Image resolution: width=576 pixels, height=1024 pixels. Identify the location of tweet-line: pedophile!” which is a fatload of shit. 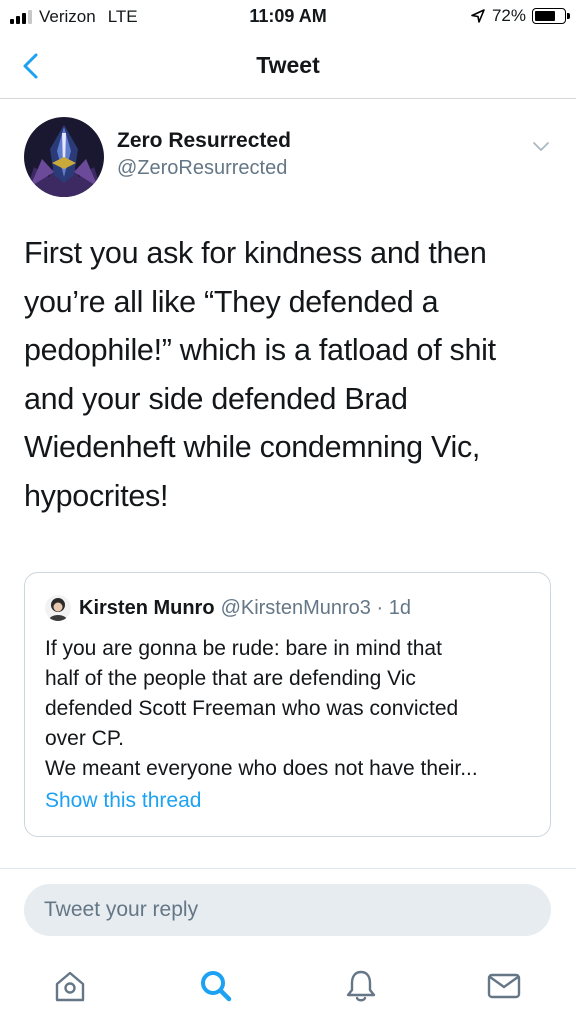
(260, 350).